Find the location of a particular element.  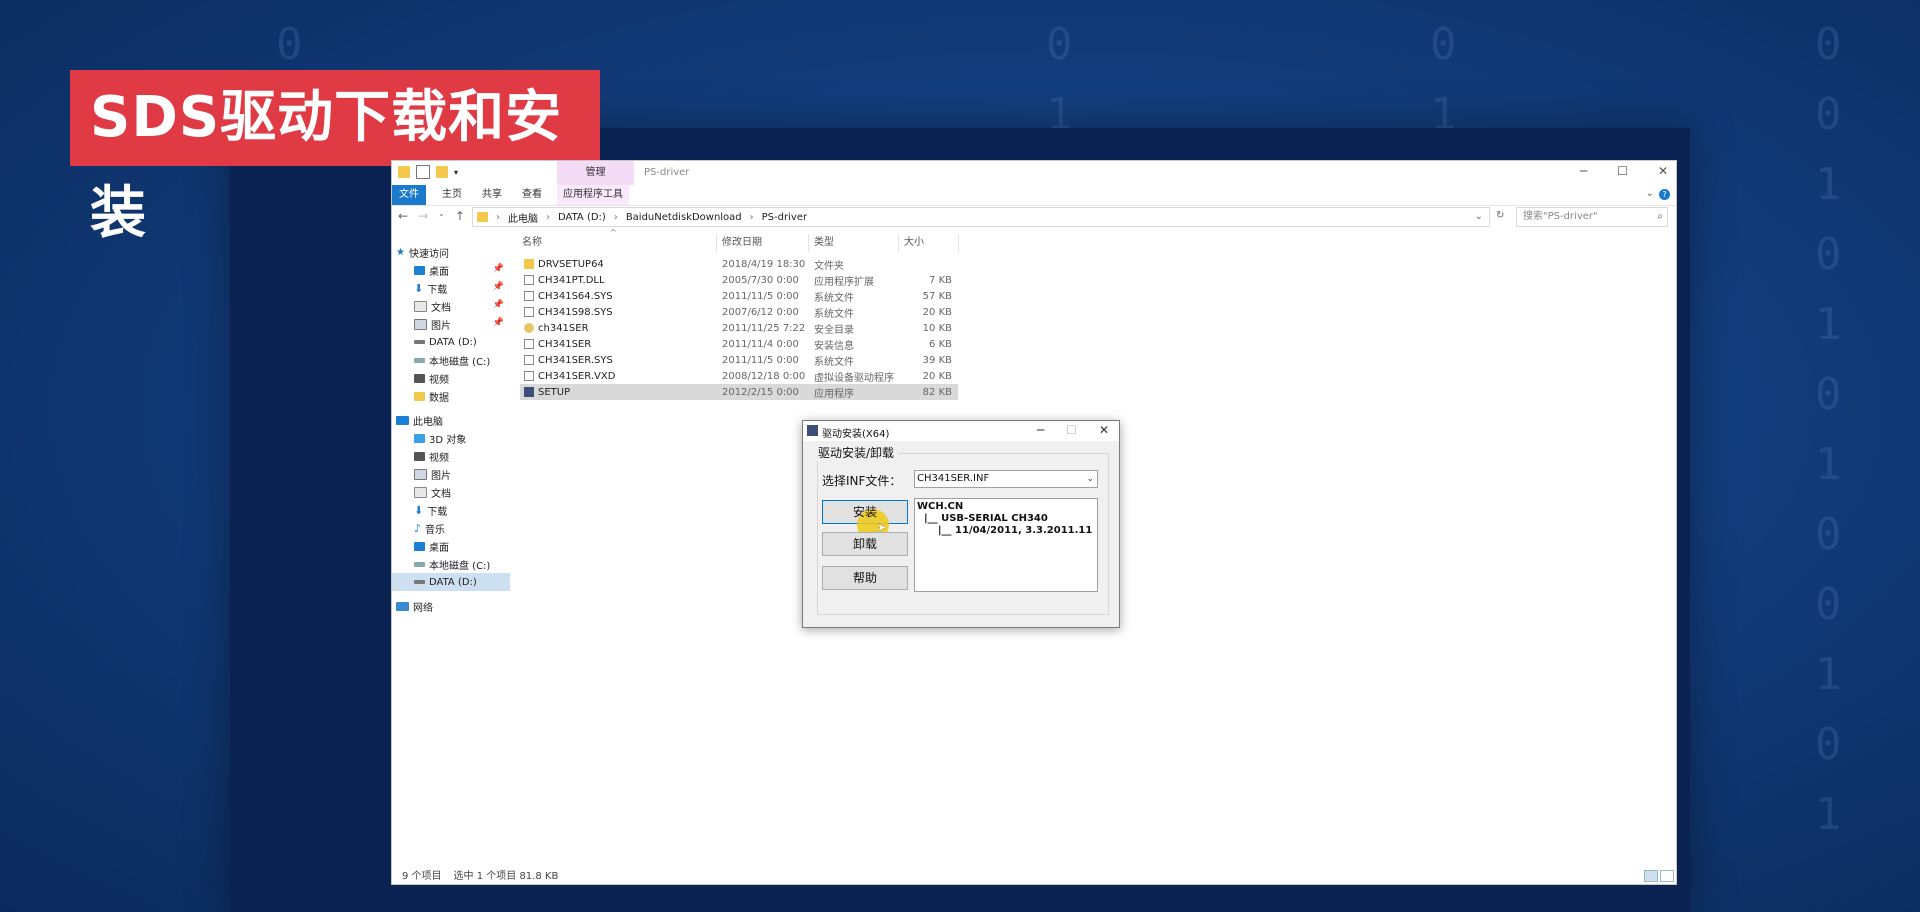

nav-pc-data-drive: DATA (D:) is located at coordinates (451, 582).